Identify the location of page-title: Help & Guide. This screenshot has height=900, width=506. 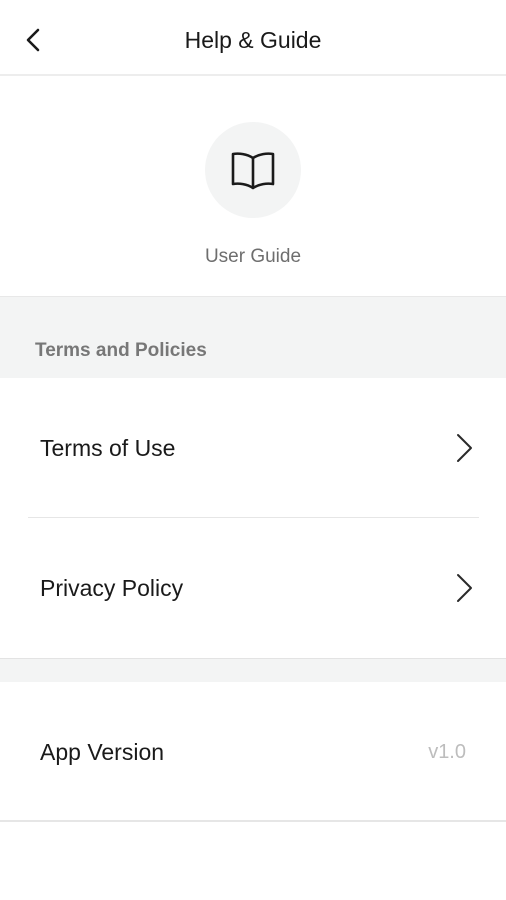
(253, 40).